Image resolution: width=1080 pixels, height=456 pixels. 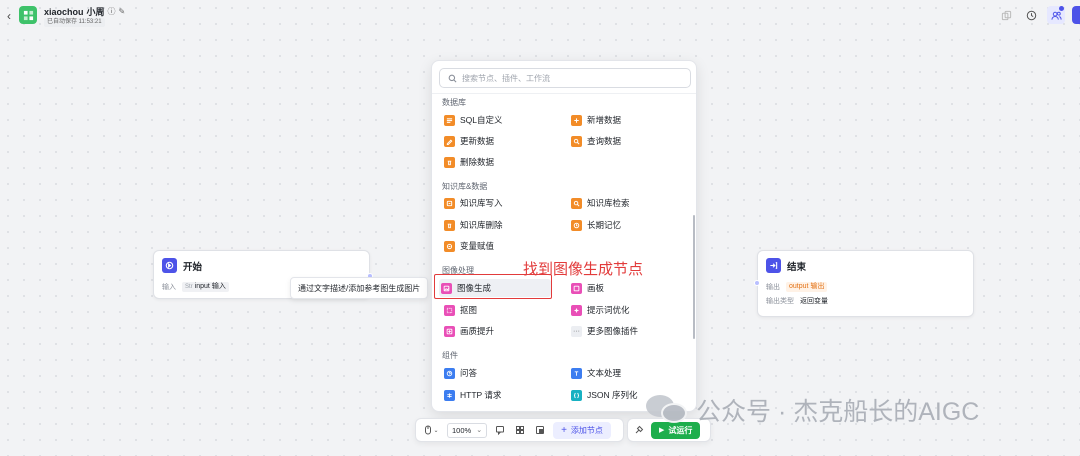 I want to click on comment-icon, so click(x=500, y=430).